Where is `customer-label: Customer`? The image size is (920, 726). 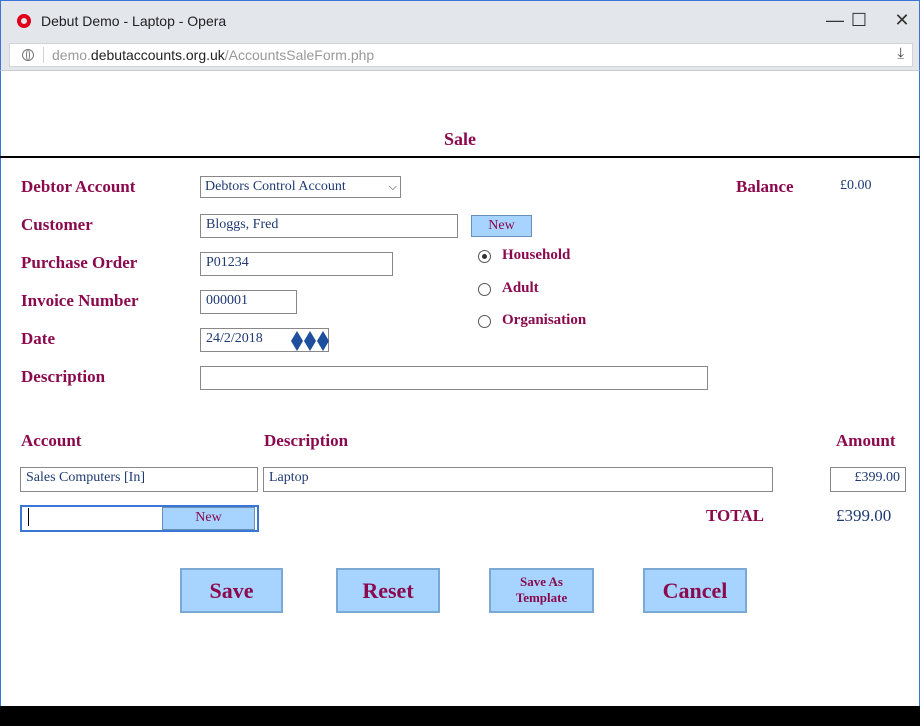 customer-label: Customer is located at coordinates (57, 224).